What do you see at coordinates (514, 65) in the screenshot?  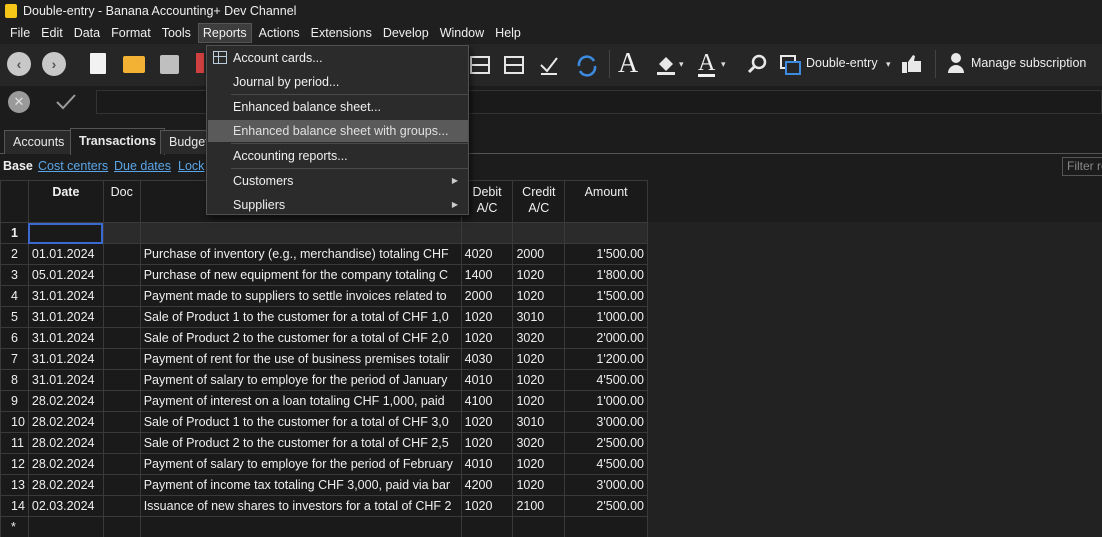 I see `table-format-icon` at bounding box center [514, 65].